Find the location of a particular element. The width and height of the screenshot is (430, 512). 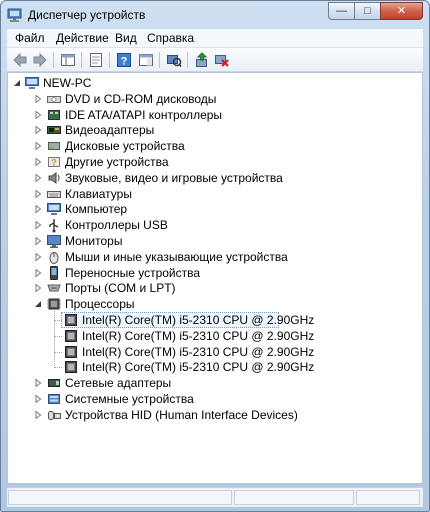

forward-icon is located at coordinates (40, 60).